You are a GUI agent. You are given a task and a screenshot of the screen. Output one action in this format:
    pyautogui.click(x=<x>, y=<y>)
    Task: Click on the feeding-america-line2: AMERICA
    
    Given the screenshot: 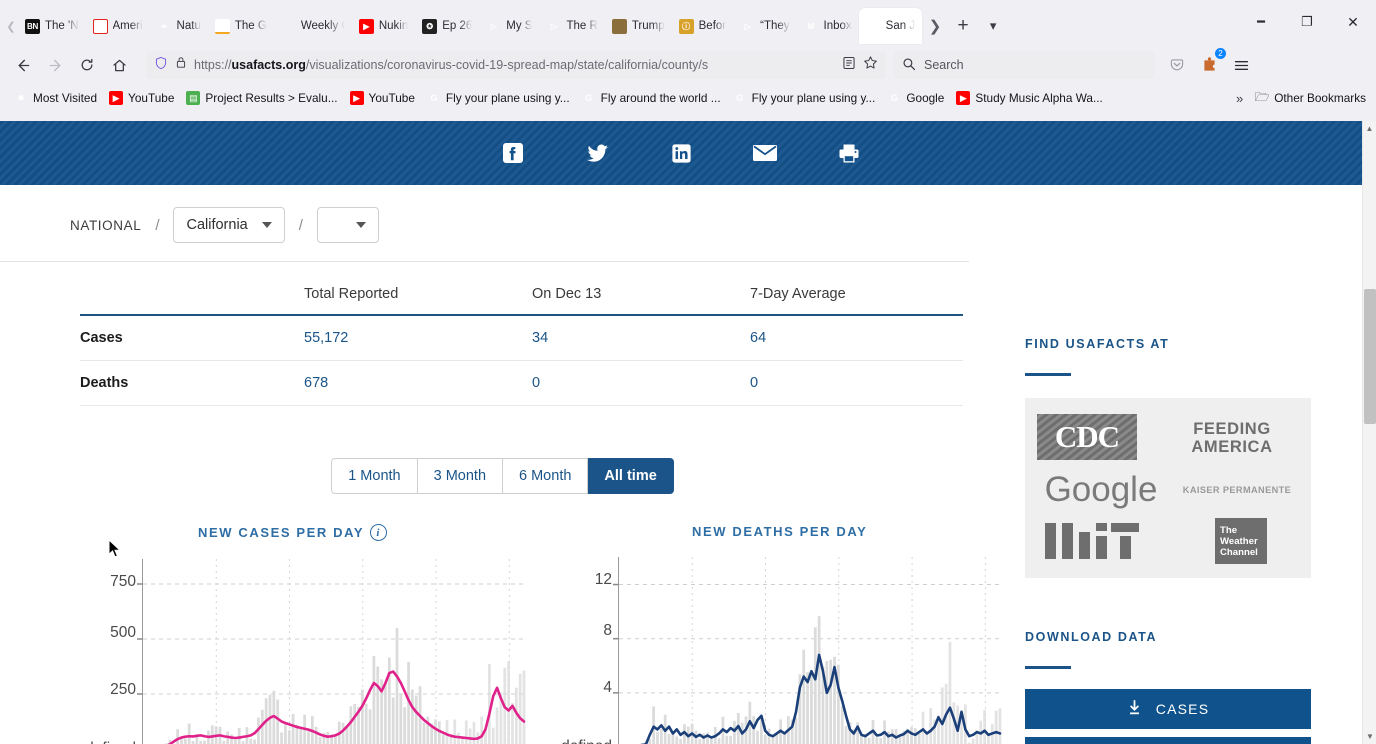 What is the action you would take?
    pyautogui.click(x=1232, y=447)
    